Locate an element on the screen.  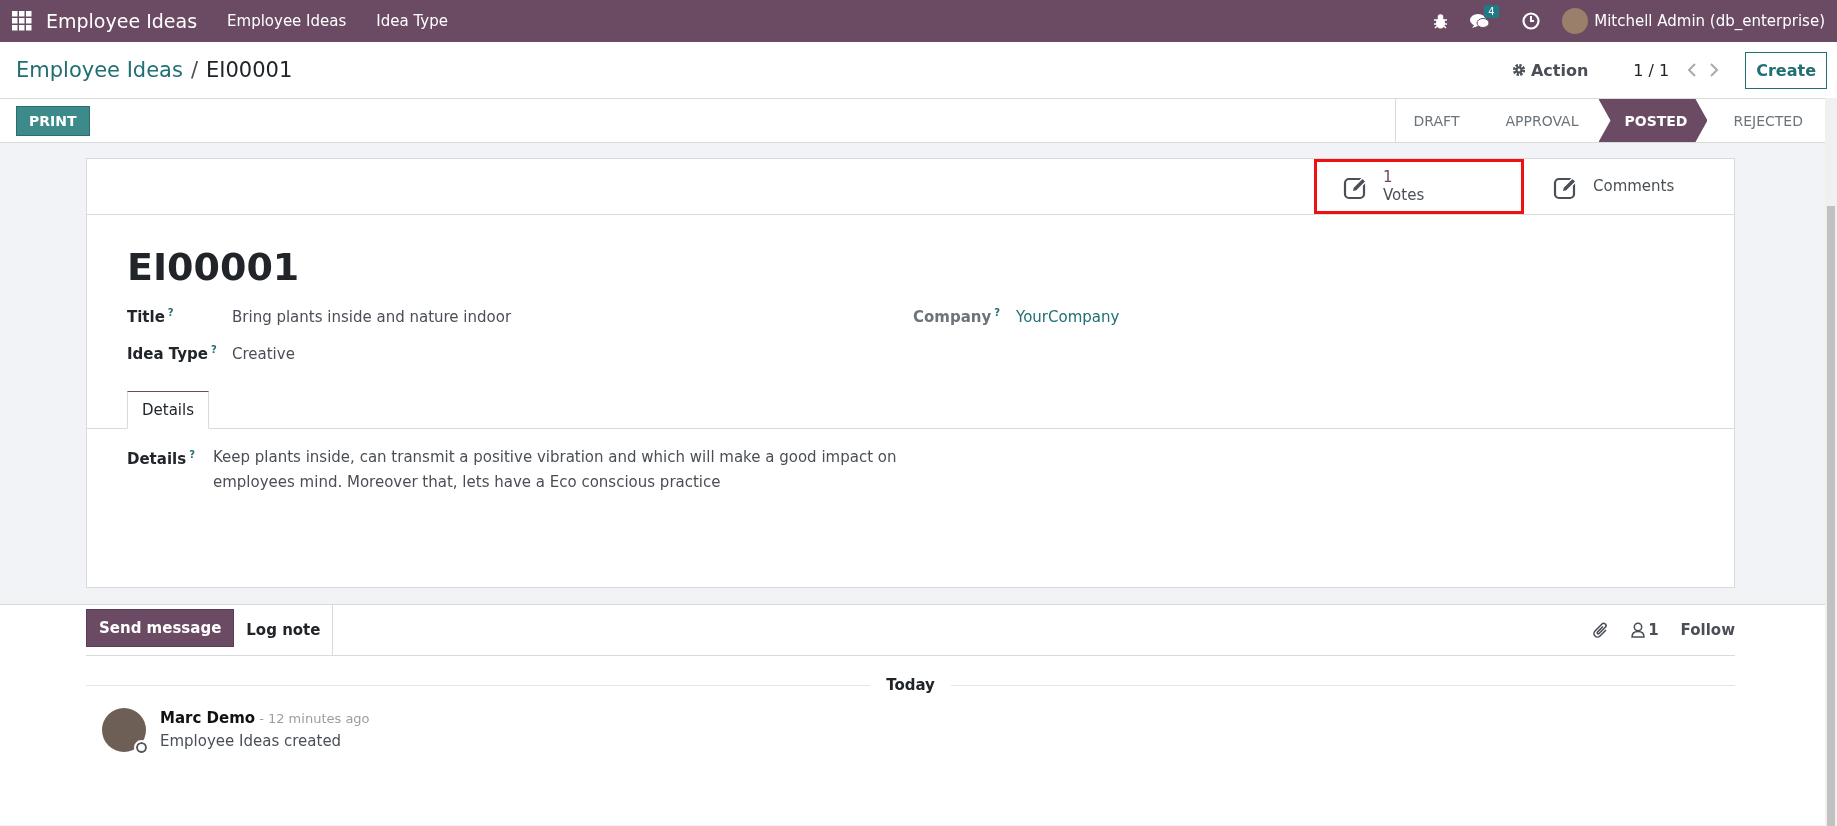
field-label: Idea Type $^{?}$ is located at coordinates (172, 353).